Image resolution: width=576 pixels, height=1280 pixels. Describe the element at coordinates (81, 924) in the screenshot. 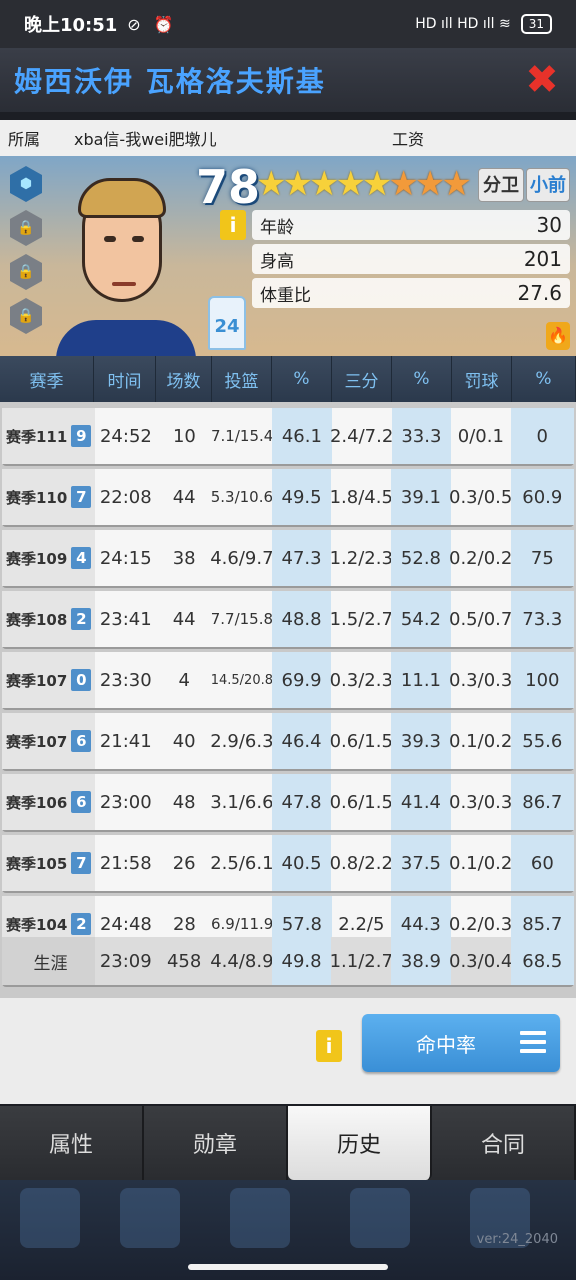

I see `season-level-badge: 2` at that location.